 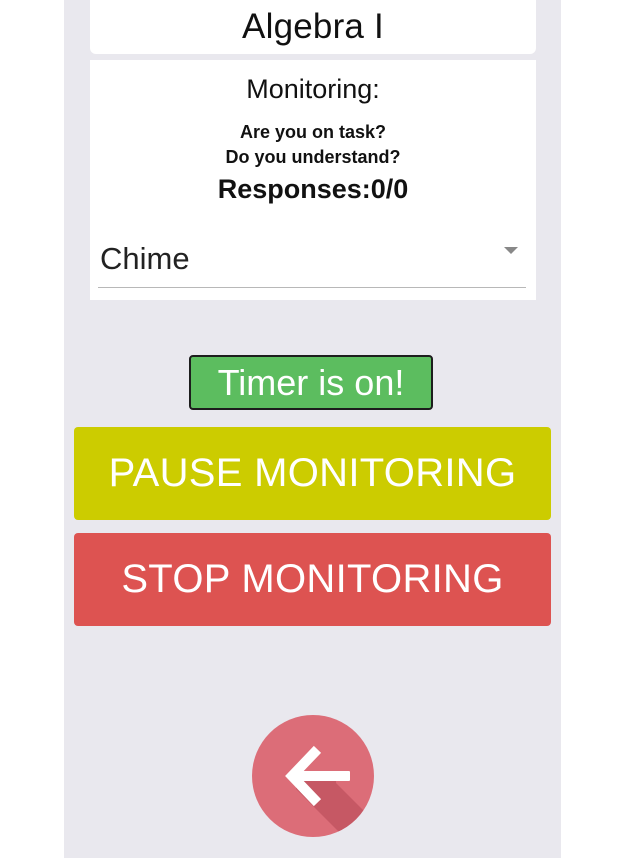 I want to click on class-title: Algebra I, so click(x=313, y=26).